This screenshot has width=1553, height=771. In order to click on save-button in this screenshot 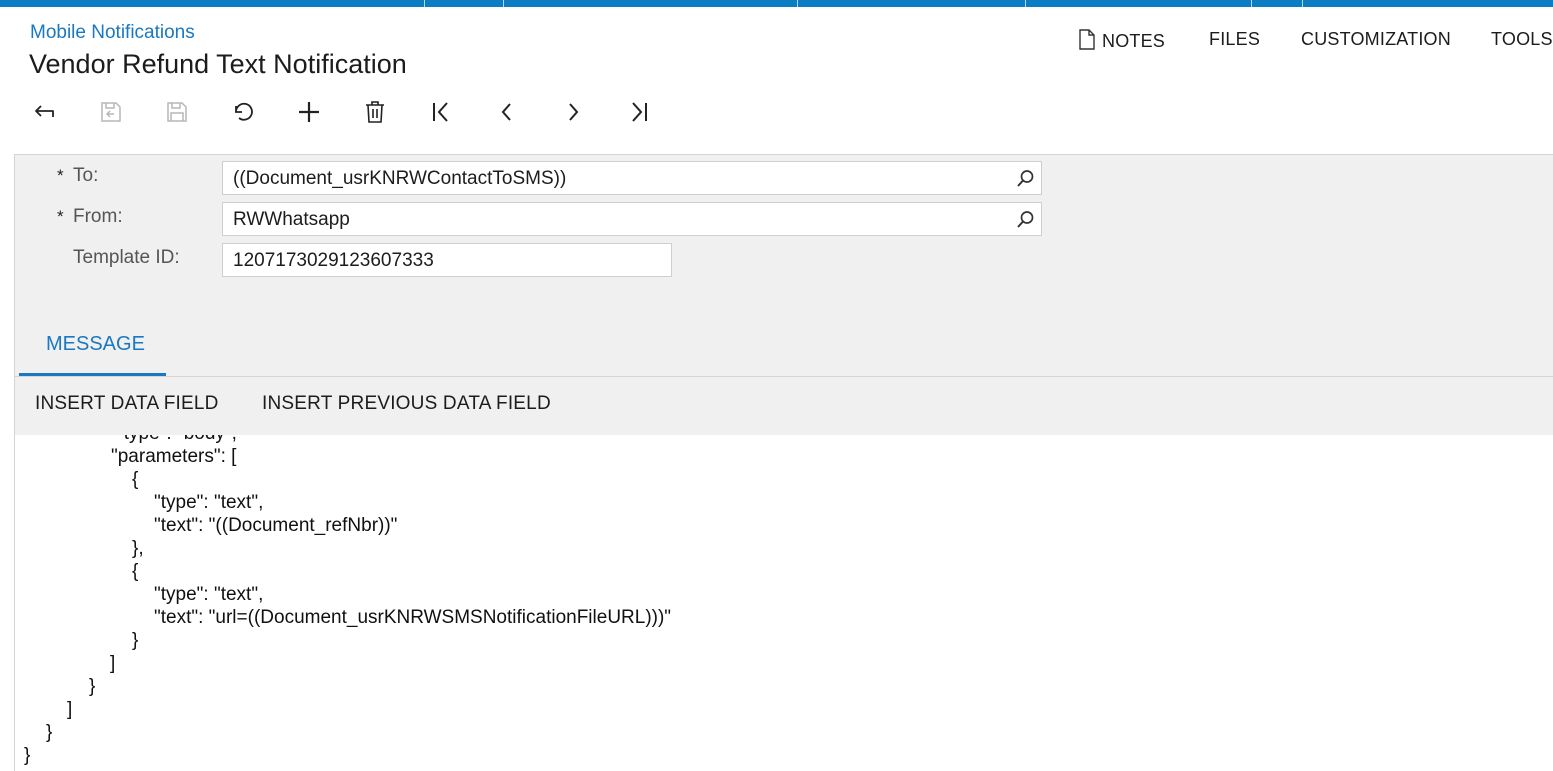, I will do `click(177, 112)`.